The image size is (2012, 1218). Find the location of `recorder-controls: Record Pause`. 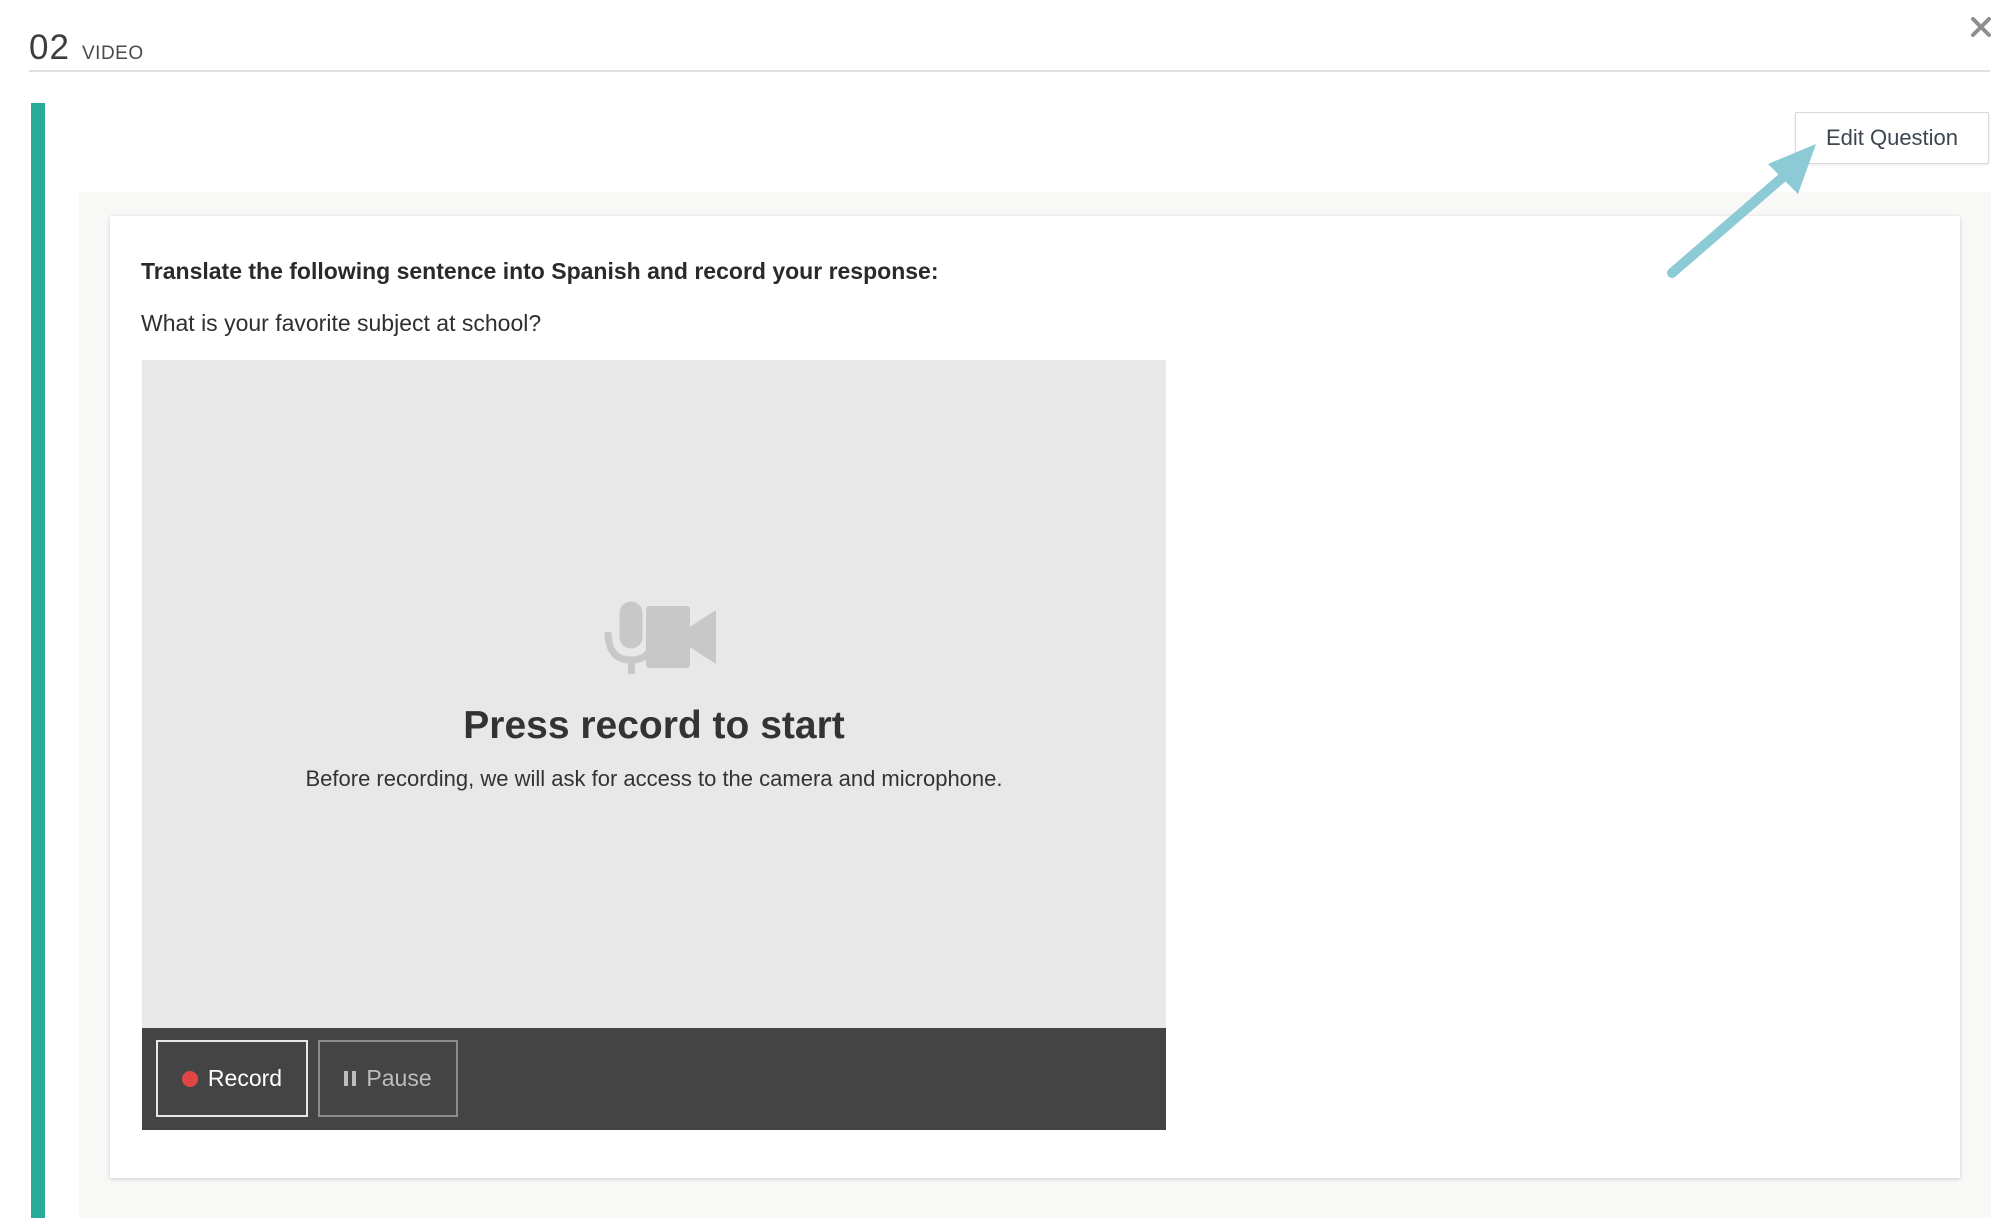

recorder-controls: Record Pause is located at coordinates (654, 1079).